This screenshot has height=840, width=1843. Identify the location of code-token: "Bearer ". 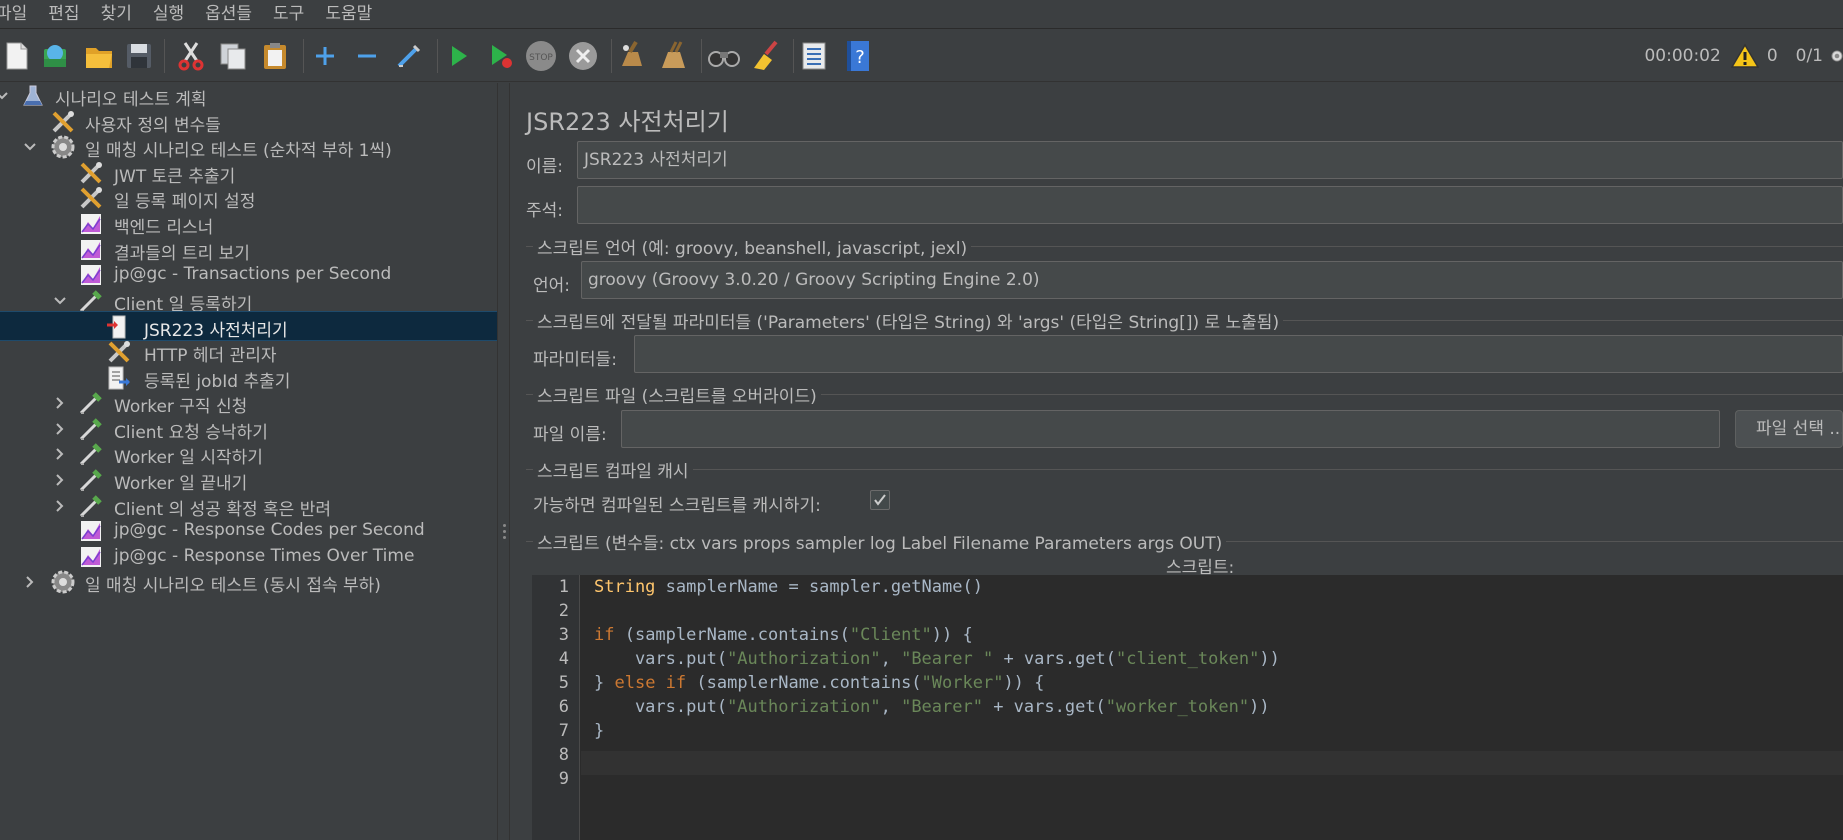
(947, 659).